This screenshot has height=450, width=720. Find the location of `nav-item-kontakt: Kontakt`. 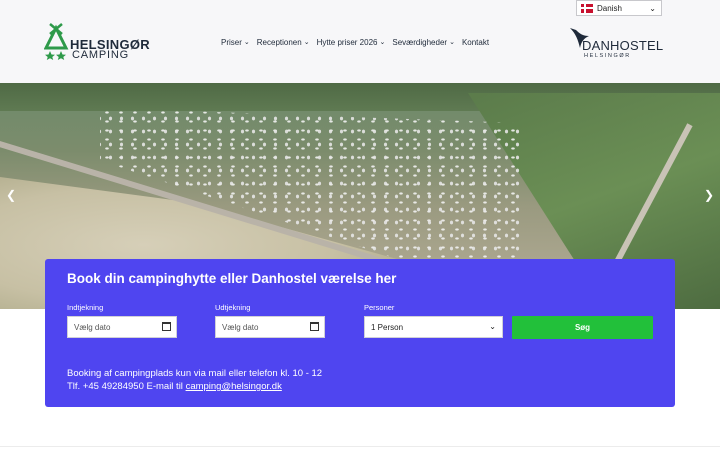

nav-item-kontakt: Kontakt is located at coordinates (475, 42).